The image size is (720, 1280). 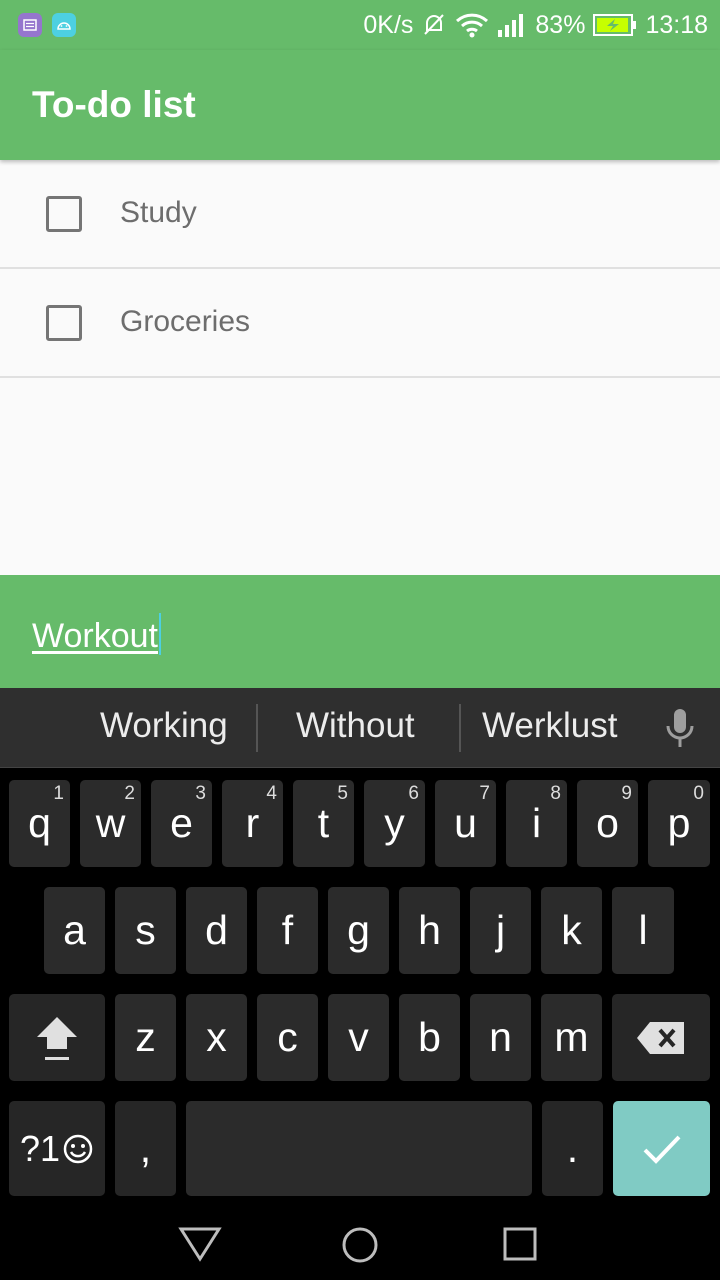 I want to click on key-a: a, so click(x=74, y=930).